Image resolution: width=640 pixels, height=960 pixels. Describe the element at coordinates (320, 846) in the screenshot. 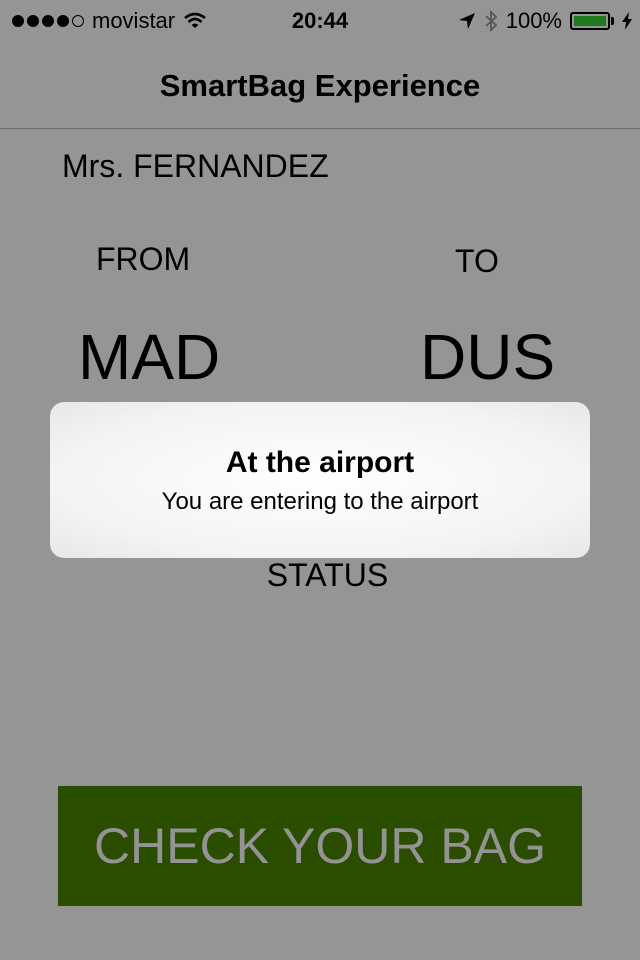

I see `check-your-bag-button: CHECK YOUR BAG` at that location.